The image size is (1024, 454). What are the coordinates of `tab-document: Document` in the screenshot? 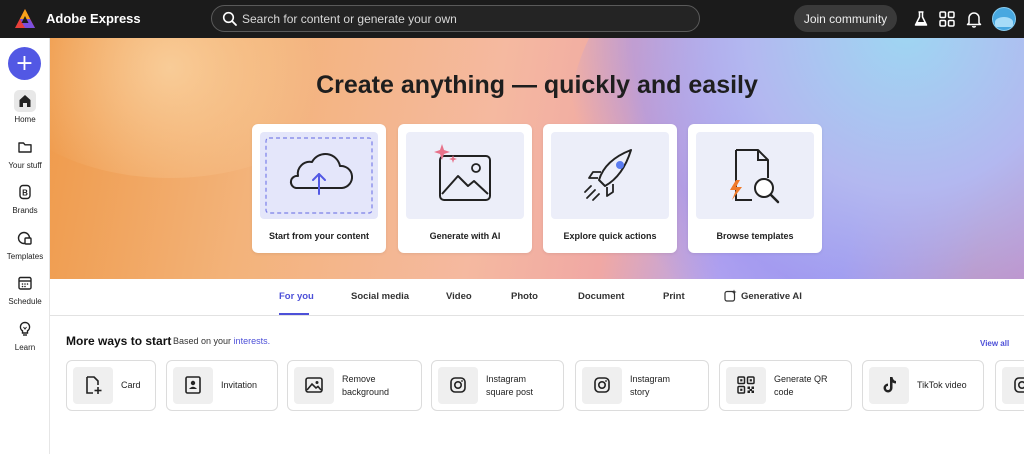 It's located at (601, 296).